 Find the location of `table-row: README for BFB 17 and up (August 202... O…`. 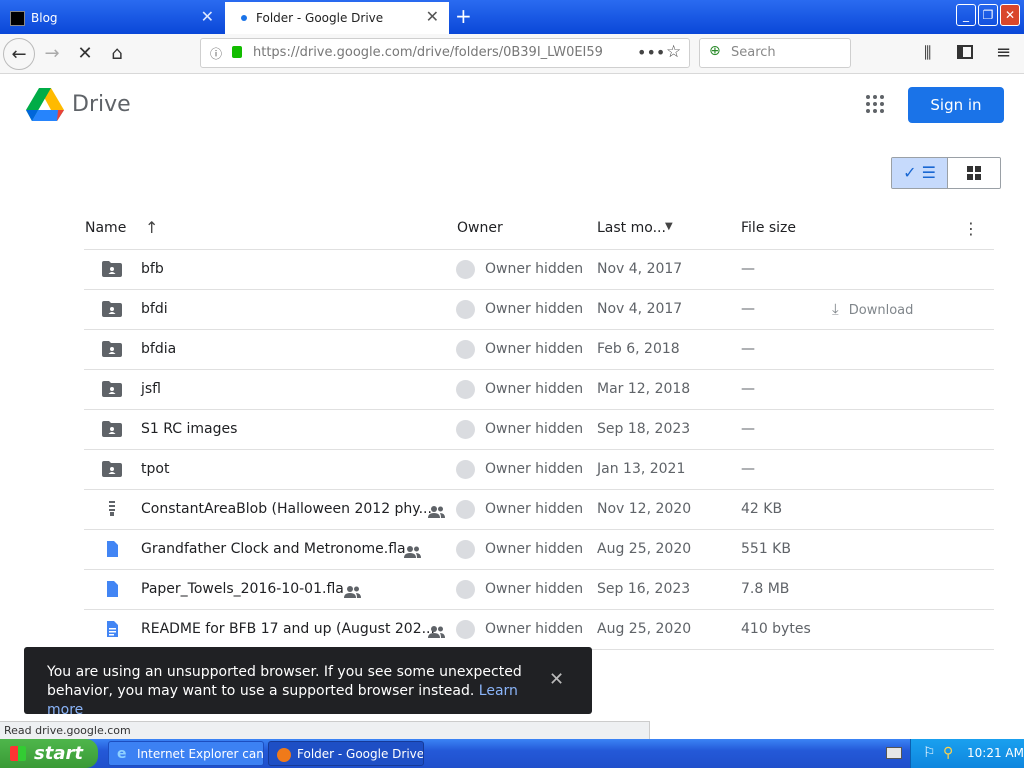

table-row: README for BFB 17 and up (August 202... O… is located at coordinates (539, 629).